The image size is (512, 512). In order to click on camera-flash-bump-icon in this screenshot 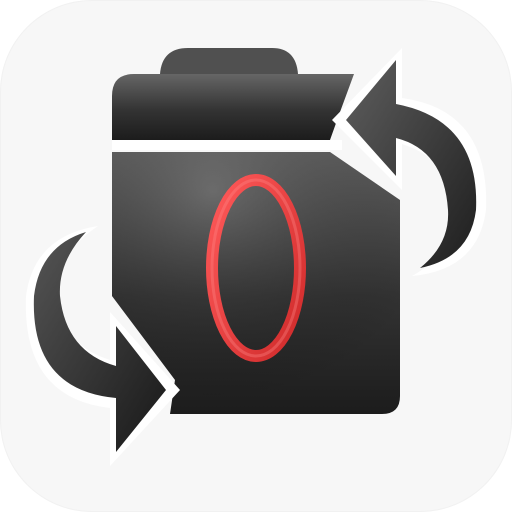, I will do `click(229, 61)`.